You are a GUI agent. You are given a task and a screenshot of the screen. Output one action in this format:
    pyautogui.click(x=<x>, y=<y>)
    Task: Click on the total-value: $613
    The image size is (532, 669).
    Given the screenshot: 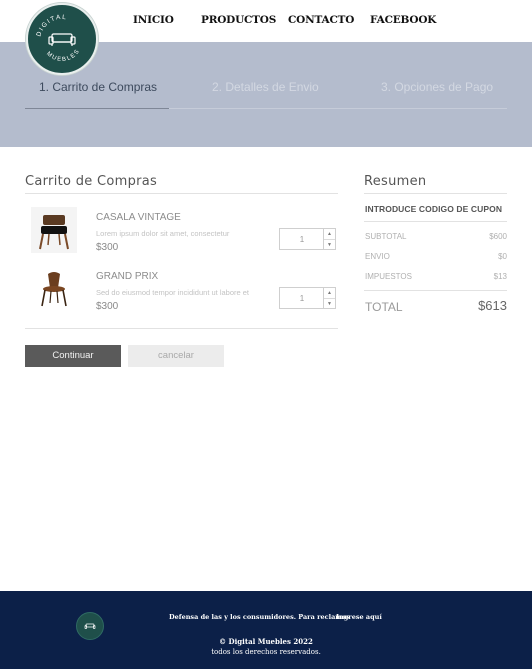 What is the action you would take?
    pyautogui.click(x=492, y=305)
    